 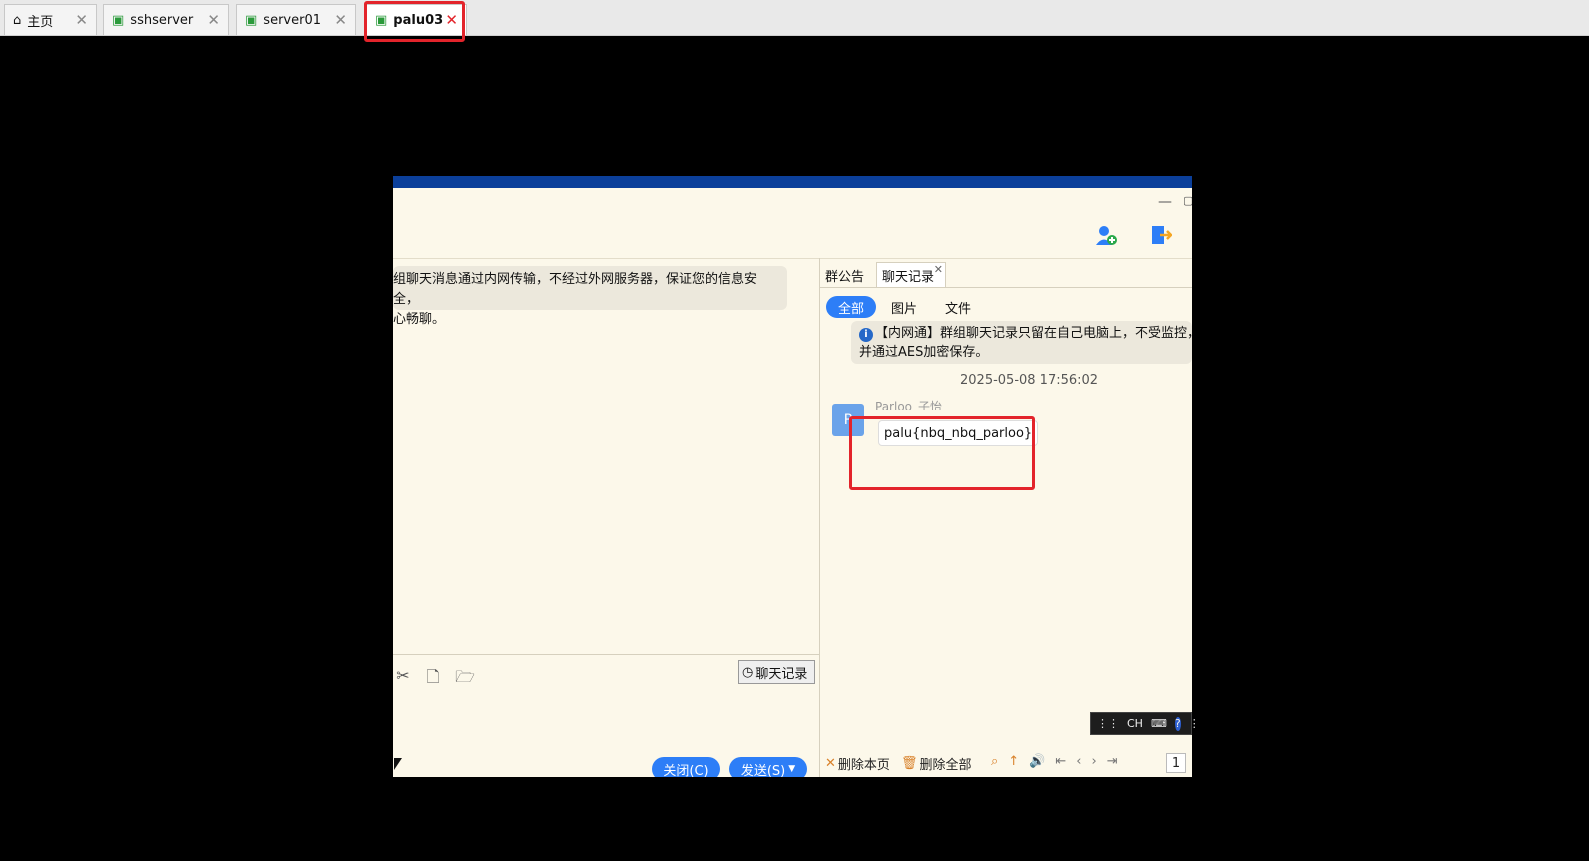 I want to click on filter-files: 文件, so click(x=958, y=307).